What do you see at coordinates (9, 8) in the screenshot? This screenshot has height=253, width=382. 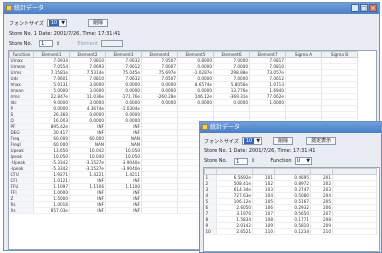 I see `app-icon` at bounding box center [9, 8].